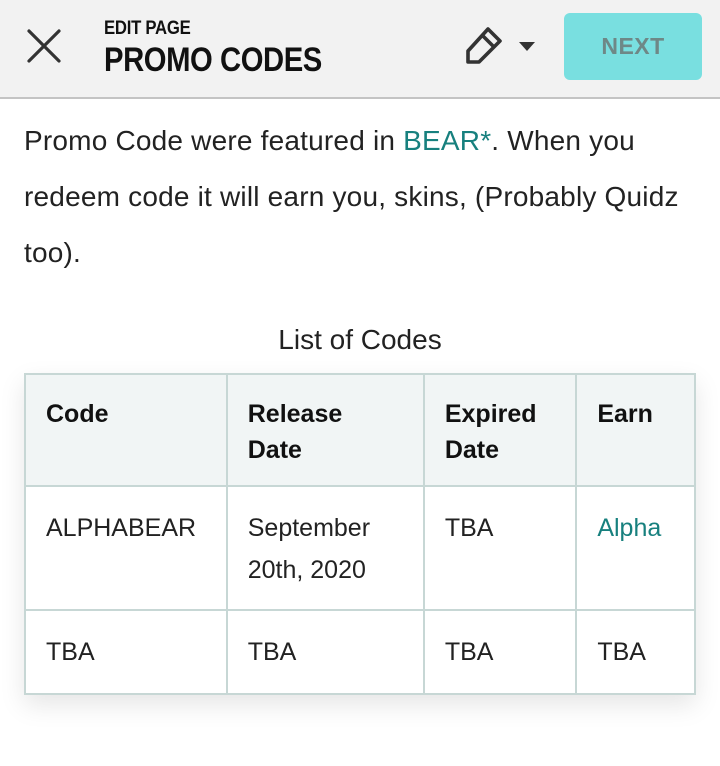 The height and width of the screenshot is (766, 720). What do you see at coordinates (635, 652) in the screenshot?
I see `cell-earn: TBA` at bounding box center [635, 652].